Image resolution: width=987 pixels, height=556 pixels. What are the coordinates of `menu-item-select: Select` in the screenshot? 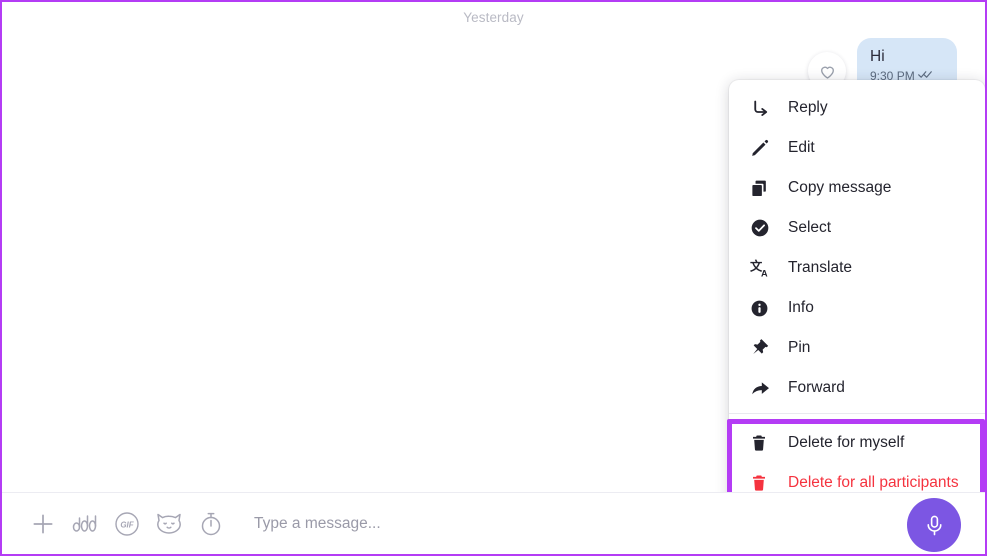 It's located at (857, 228).